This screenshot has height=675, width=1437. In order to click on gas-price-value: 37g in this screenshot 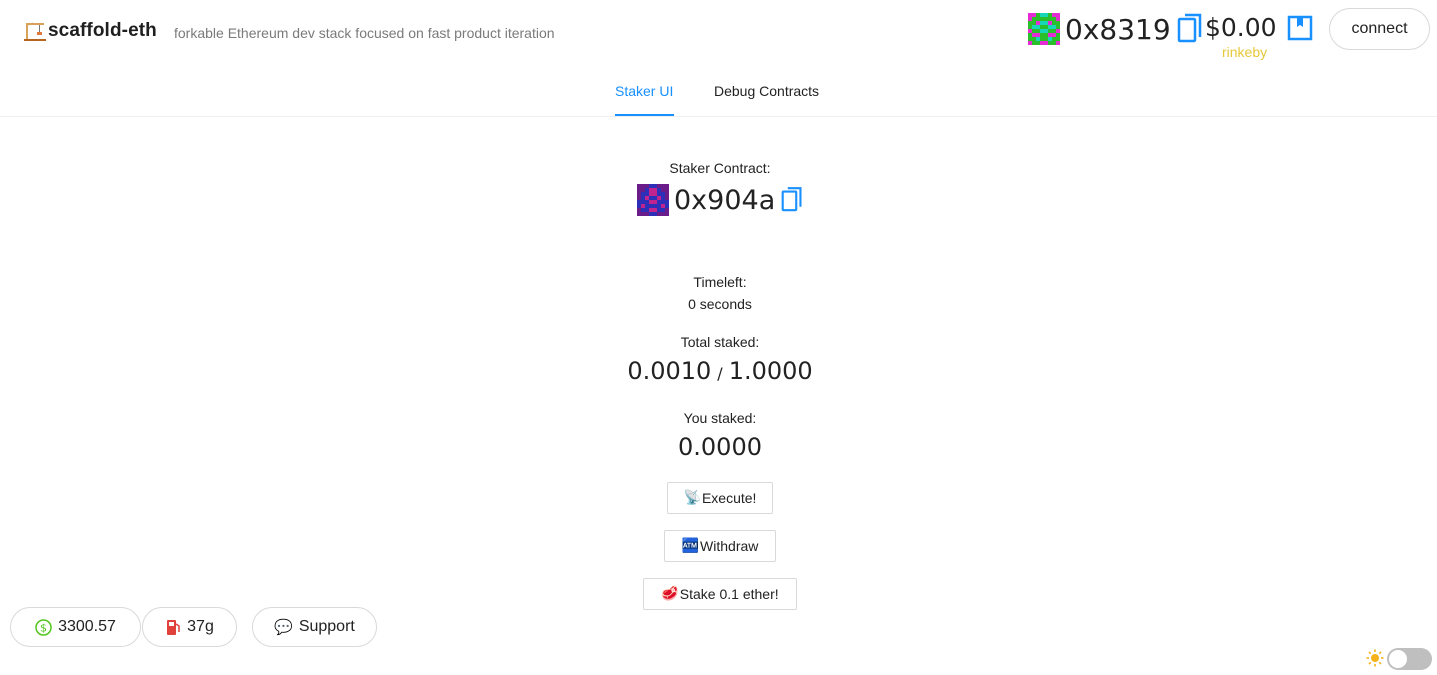, I will do `click(200, 626)`.